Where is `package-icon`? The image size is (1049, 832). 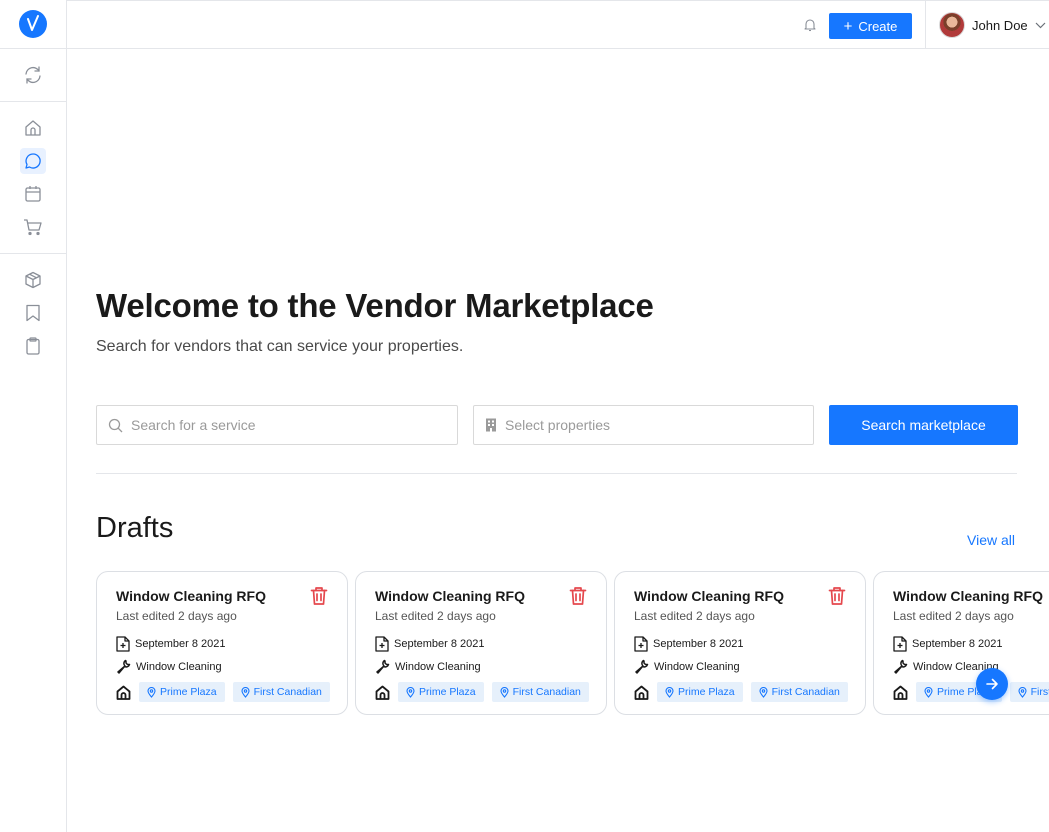
package-icon is located at coordinates (33, 280).